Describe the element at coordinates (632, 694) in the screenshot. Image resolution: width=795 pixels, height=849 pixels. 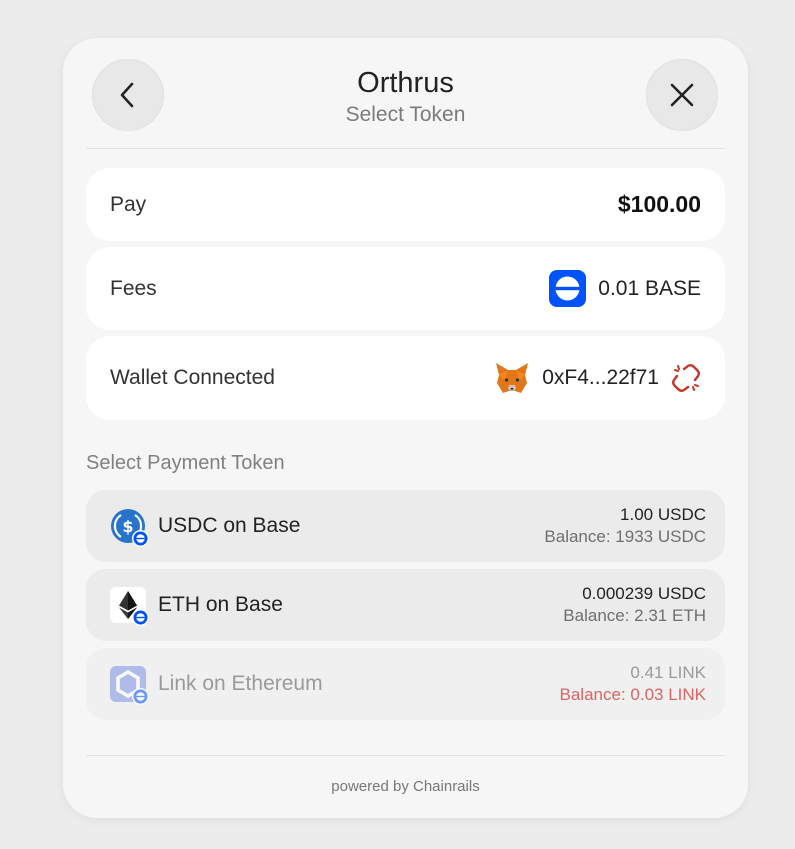
I see `token-balance-insufficient: Balance: 0.03 LINK` at that location.